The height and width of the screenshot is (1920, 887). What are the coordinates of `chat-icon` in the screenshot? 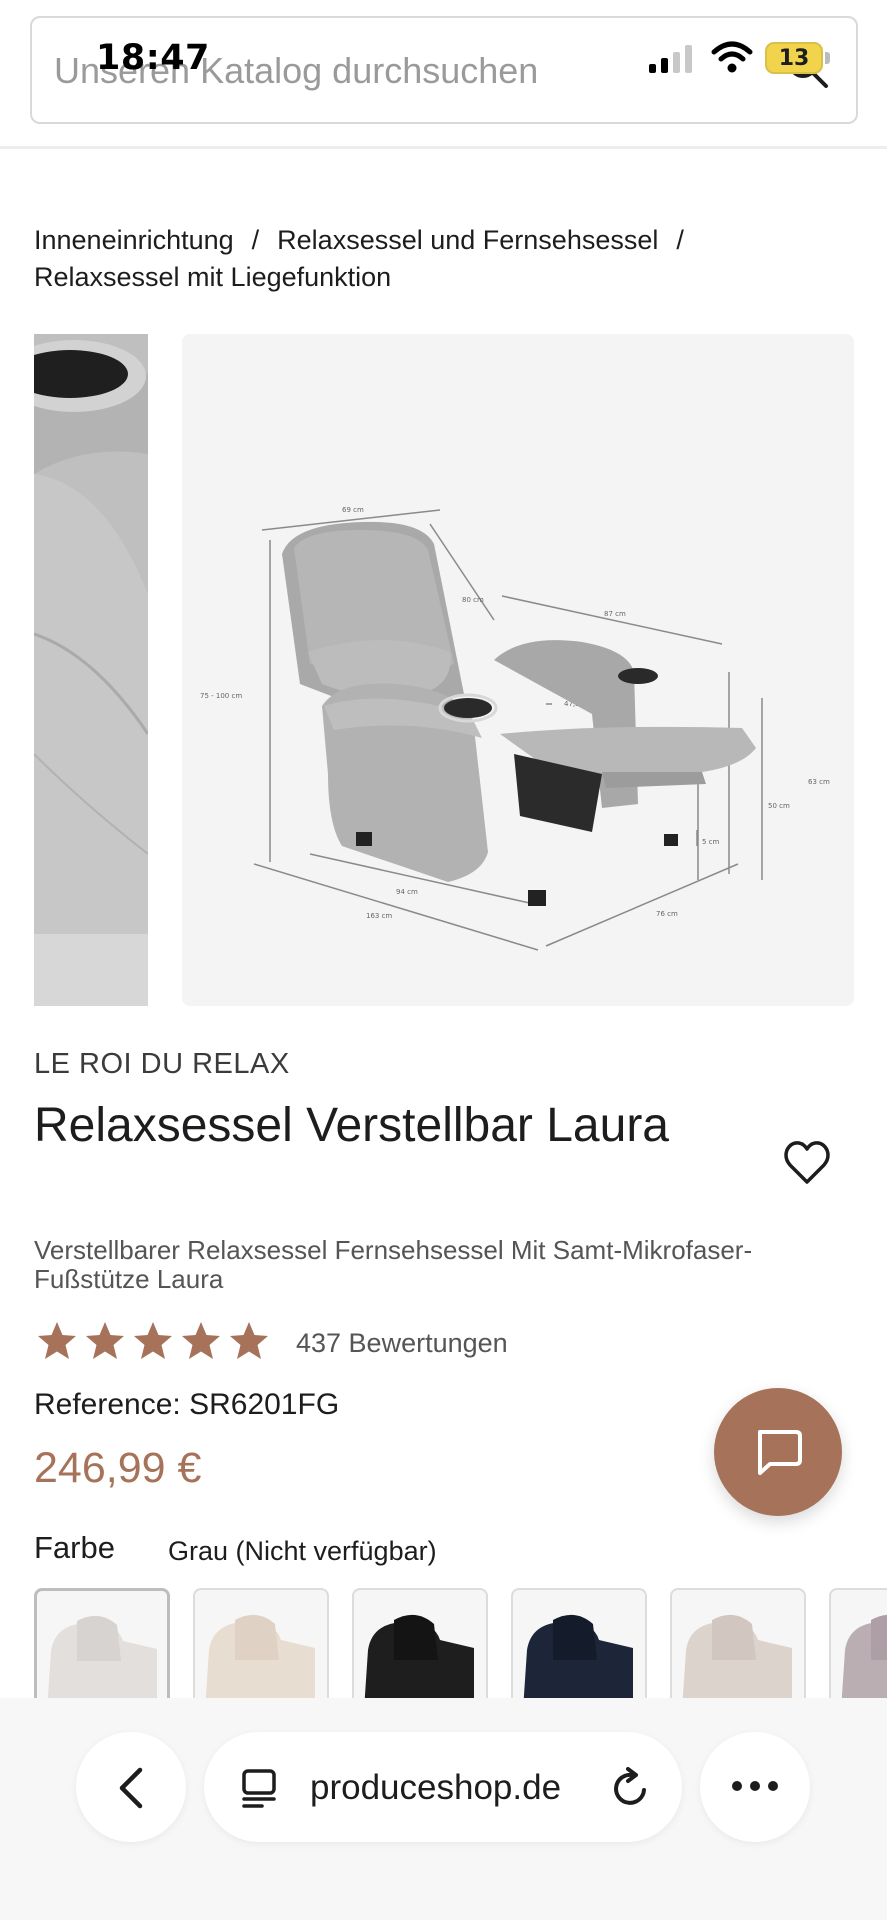 It's located at (780, 1452).